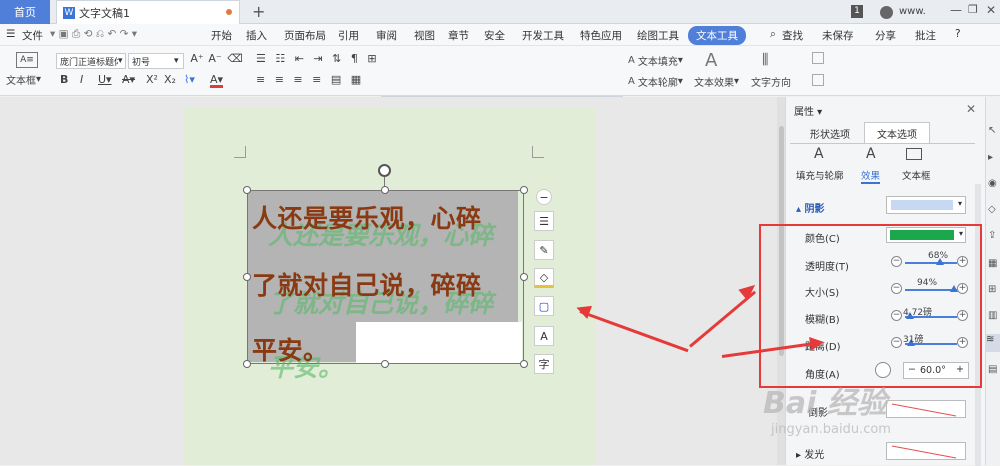  I want to click on menu-chapter: 章节, so click(458, 35).